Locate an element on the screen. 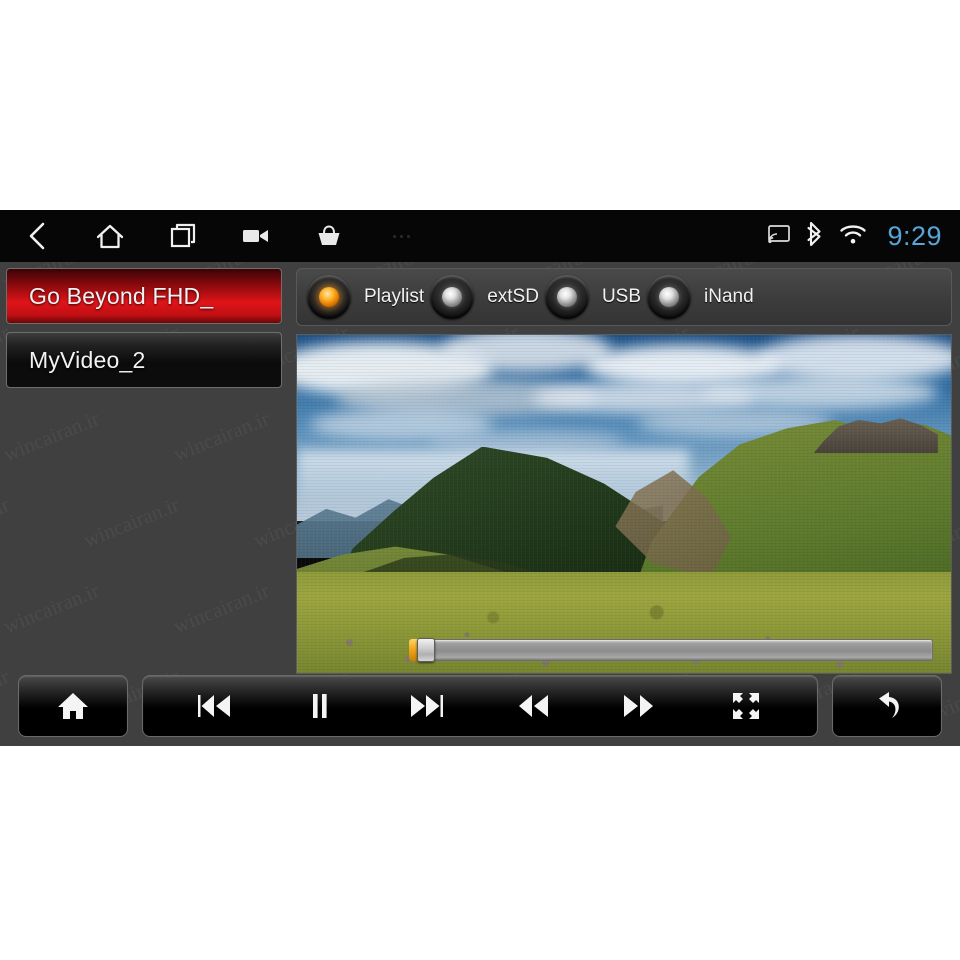 This screenshot has height=960, width=960. apps-button is located at coordinates (328, 236).